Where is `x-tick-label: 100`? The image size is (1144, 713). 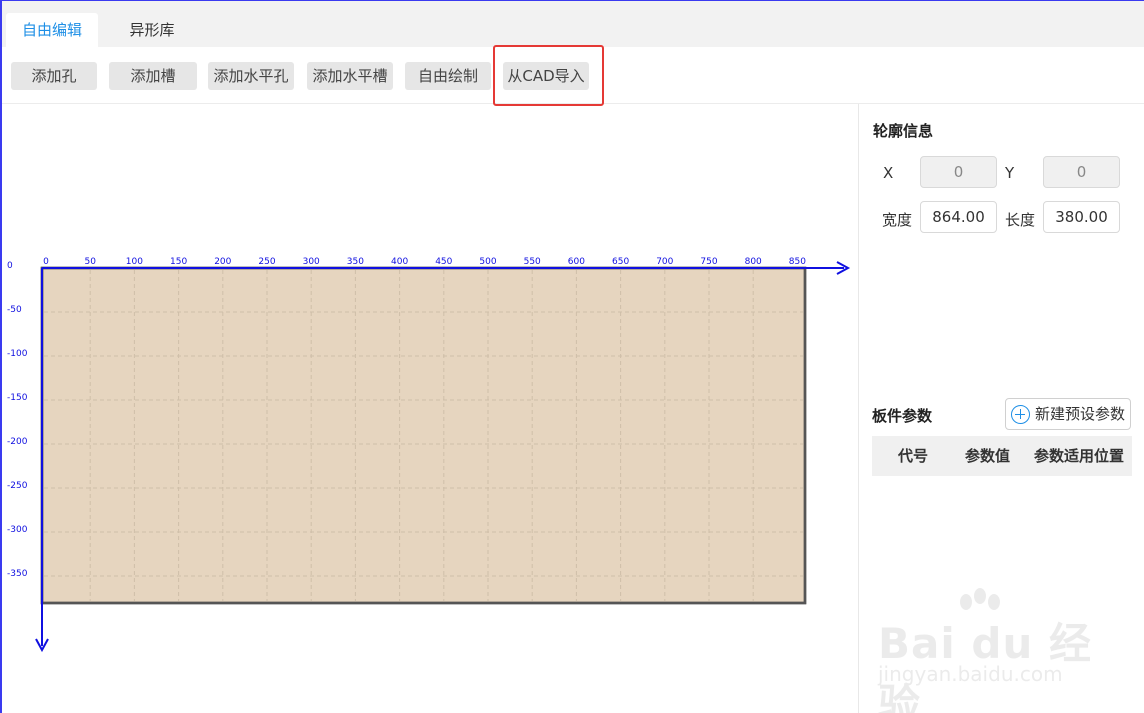
x-tick-label: 100 is located at coordinates (134, 262).